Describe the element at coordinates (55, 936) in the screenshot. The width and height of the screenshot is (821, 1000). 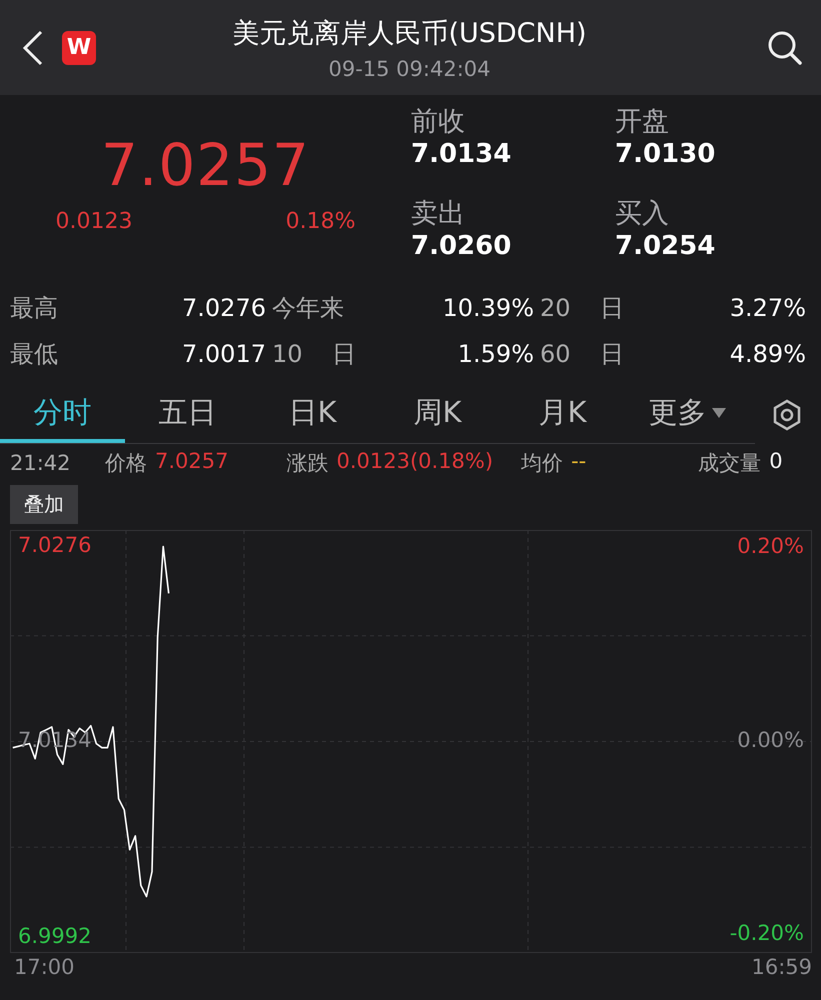
I see `price-axis-label: 6.9992` at that location.